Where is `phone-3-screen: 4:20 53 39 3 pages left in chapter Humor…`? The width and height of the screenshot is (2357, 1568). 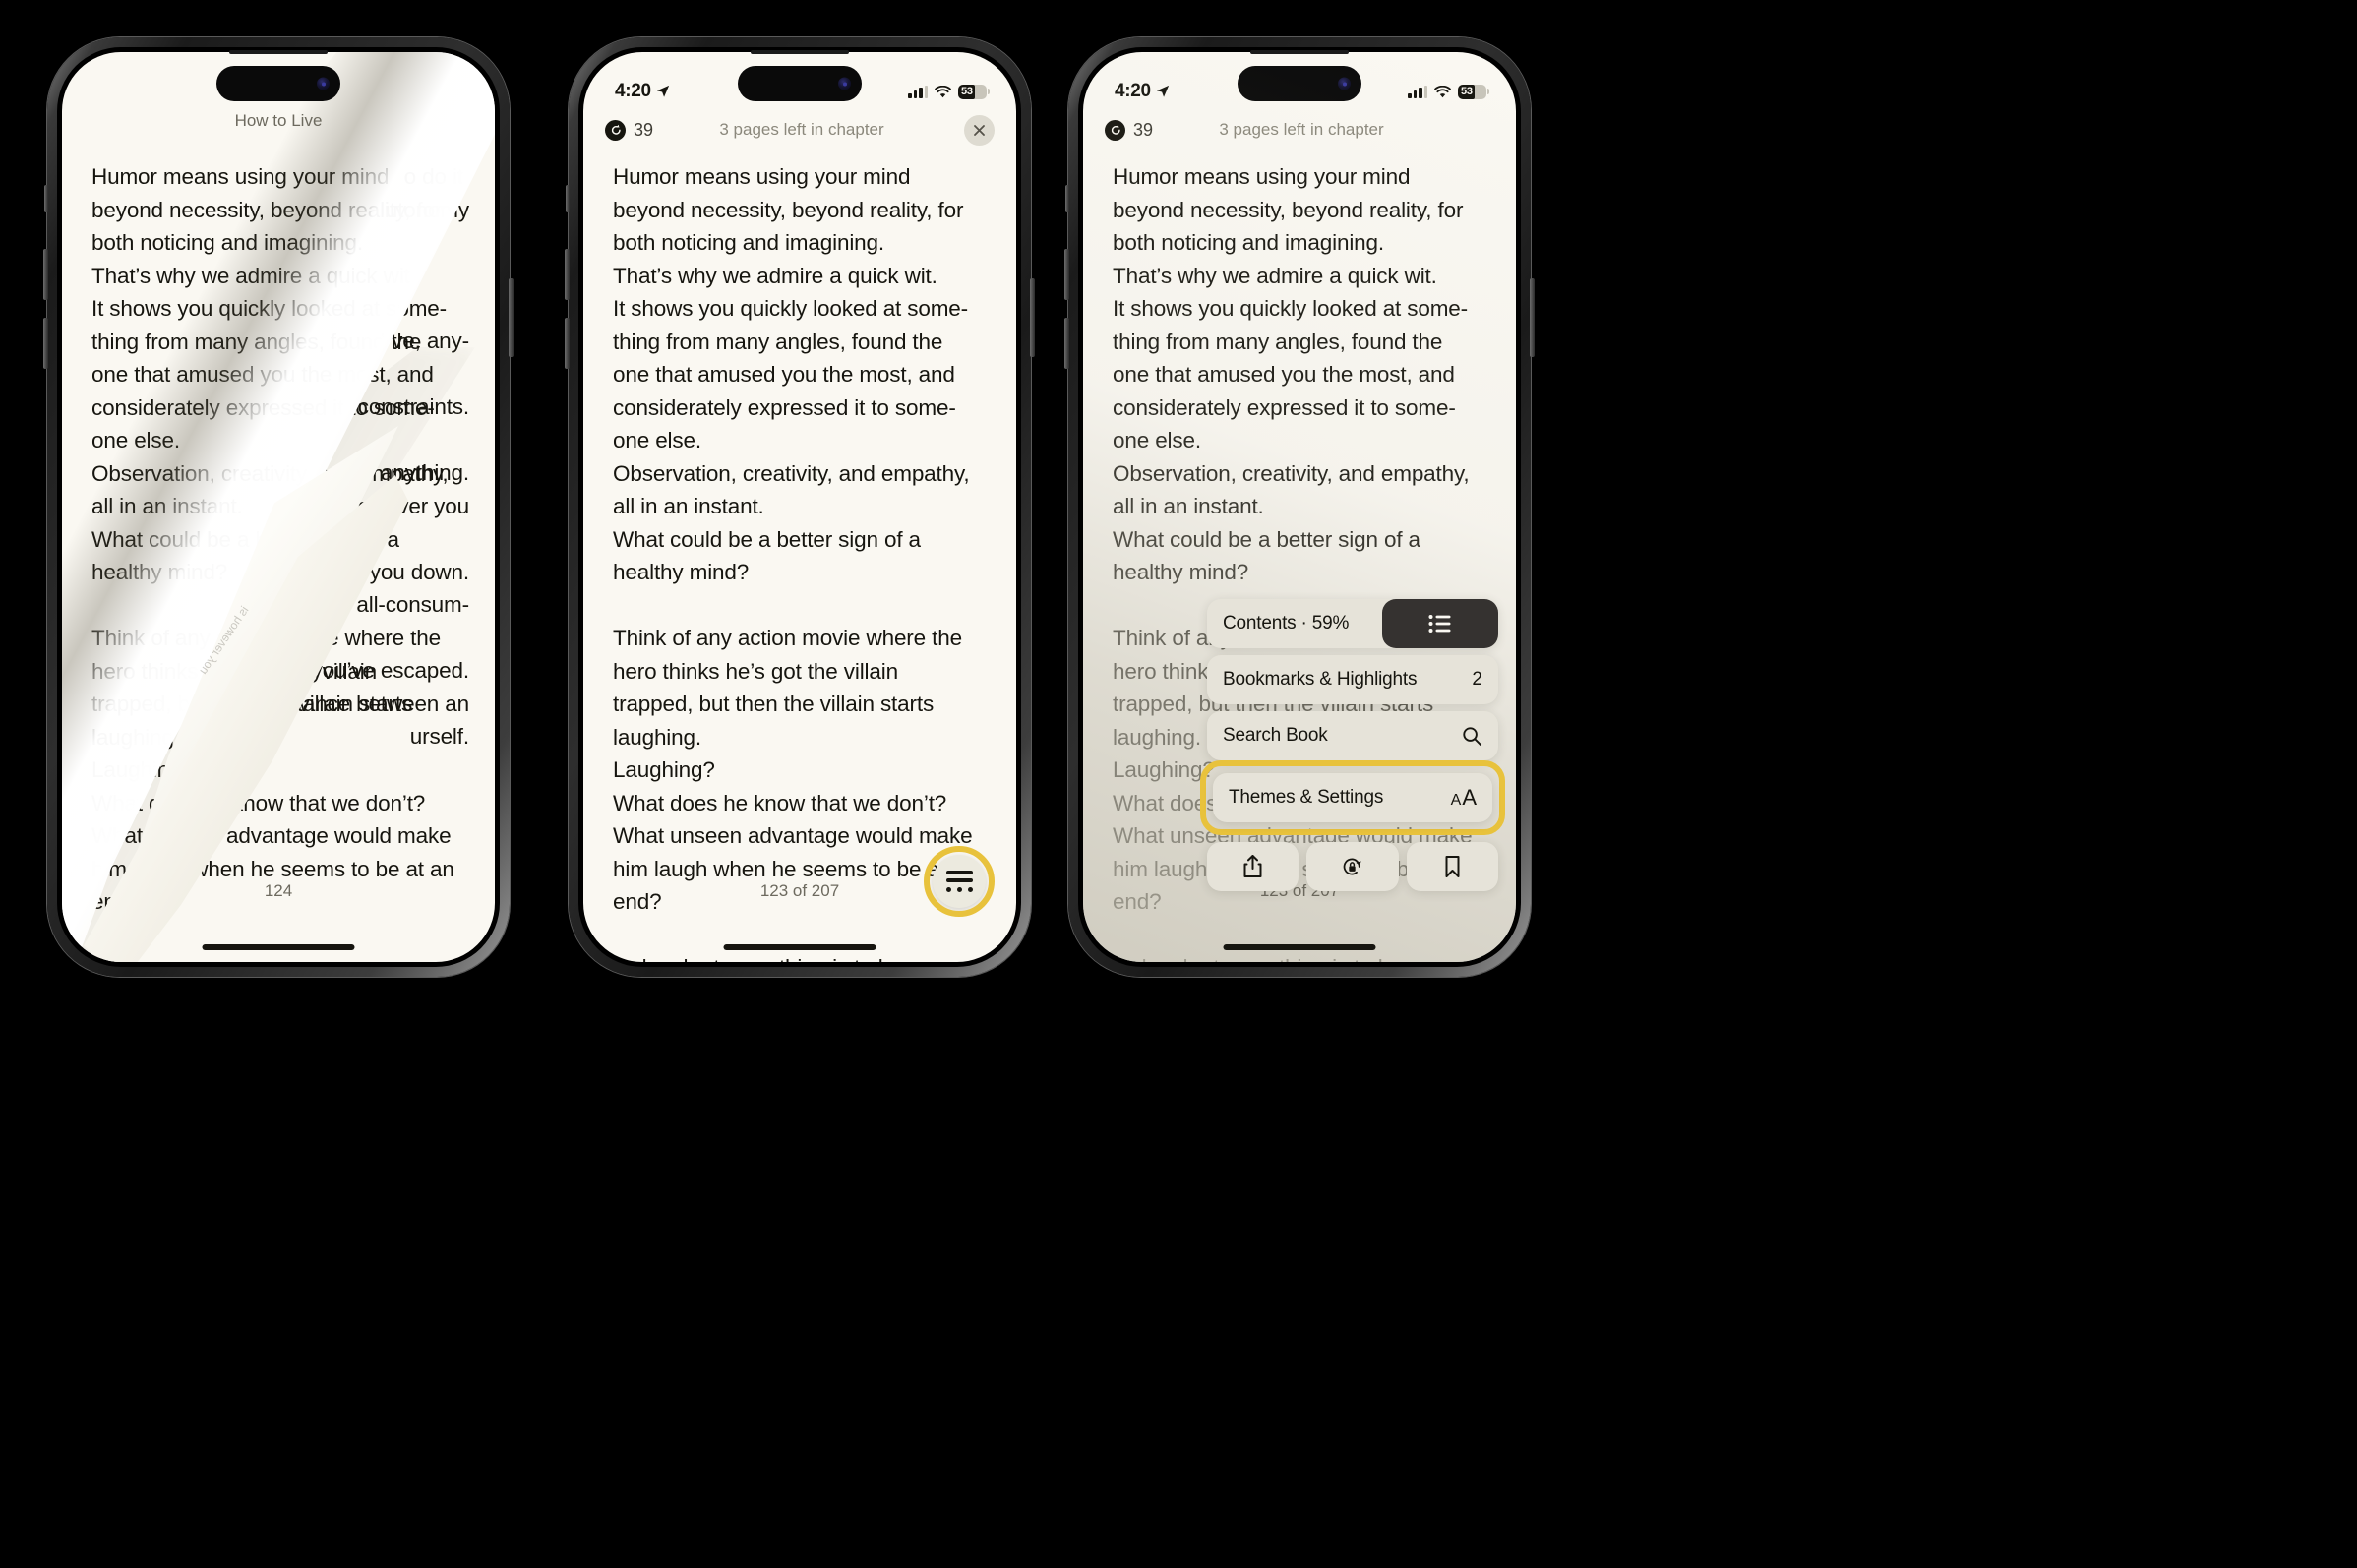
phone-3-screen: 4:20 53 39 3 pages left in chapter Humor… is located at coordinates (1299, 507).